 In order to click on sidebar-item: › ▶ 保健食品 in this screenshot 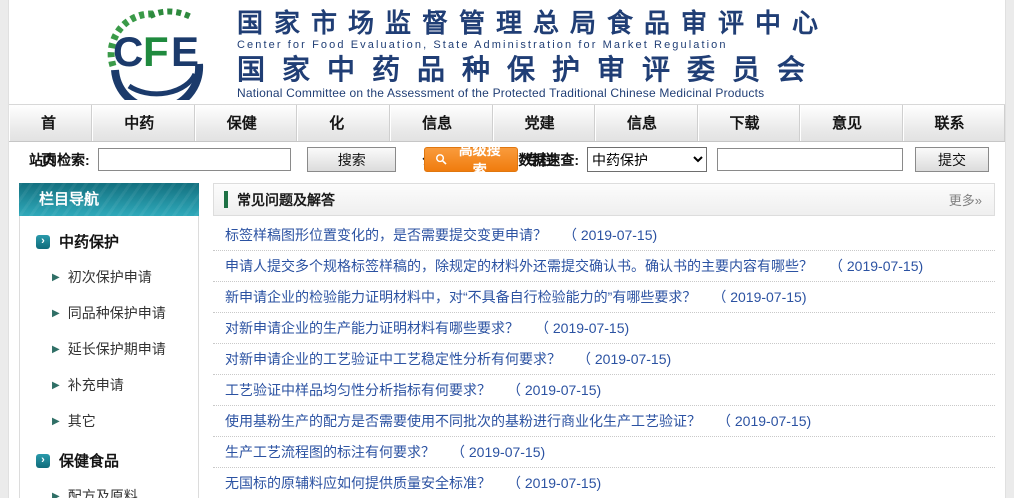, I will do `click(109, 458)`.